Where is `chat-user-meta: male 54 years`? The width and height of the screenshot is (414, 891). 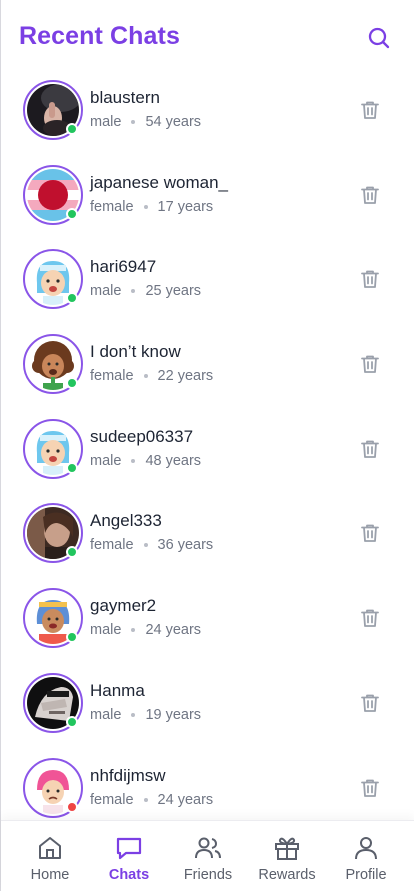 chat-user-meta: male 54 years is located at coordinates (145, 122).